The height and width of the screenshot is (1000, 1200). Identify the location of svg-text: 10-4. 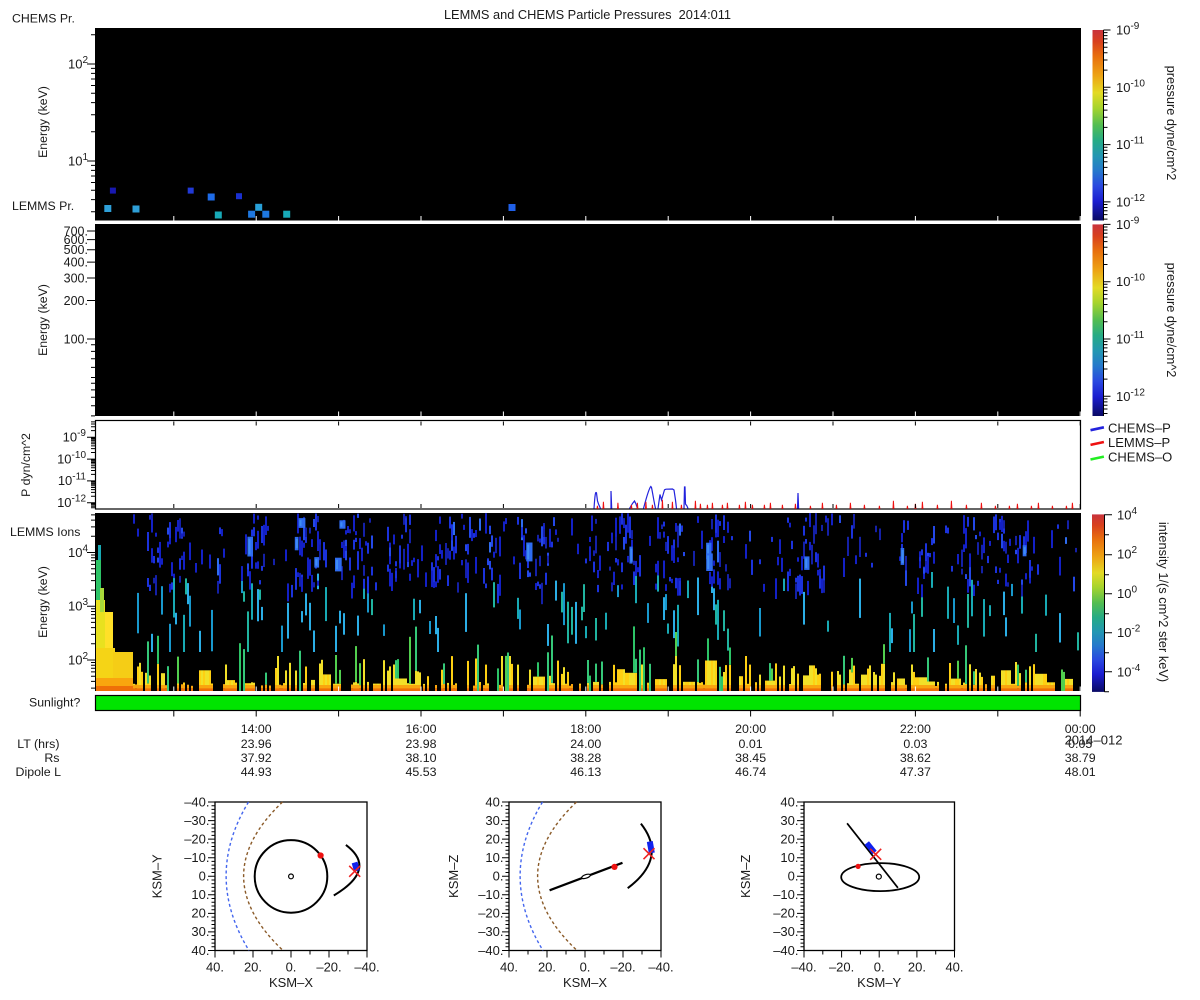
(1129, 671).